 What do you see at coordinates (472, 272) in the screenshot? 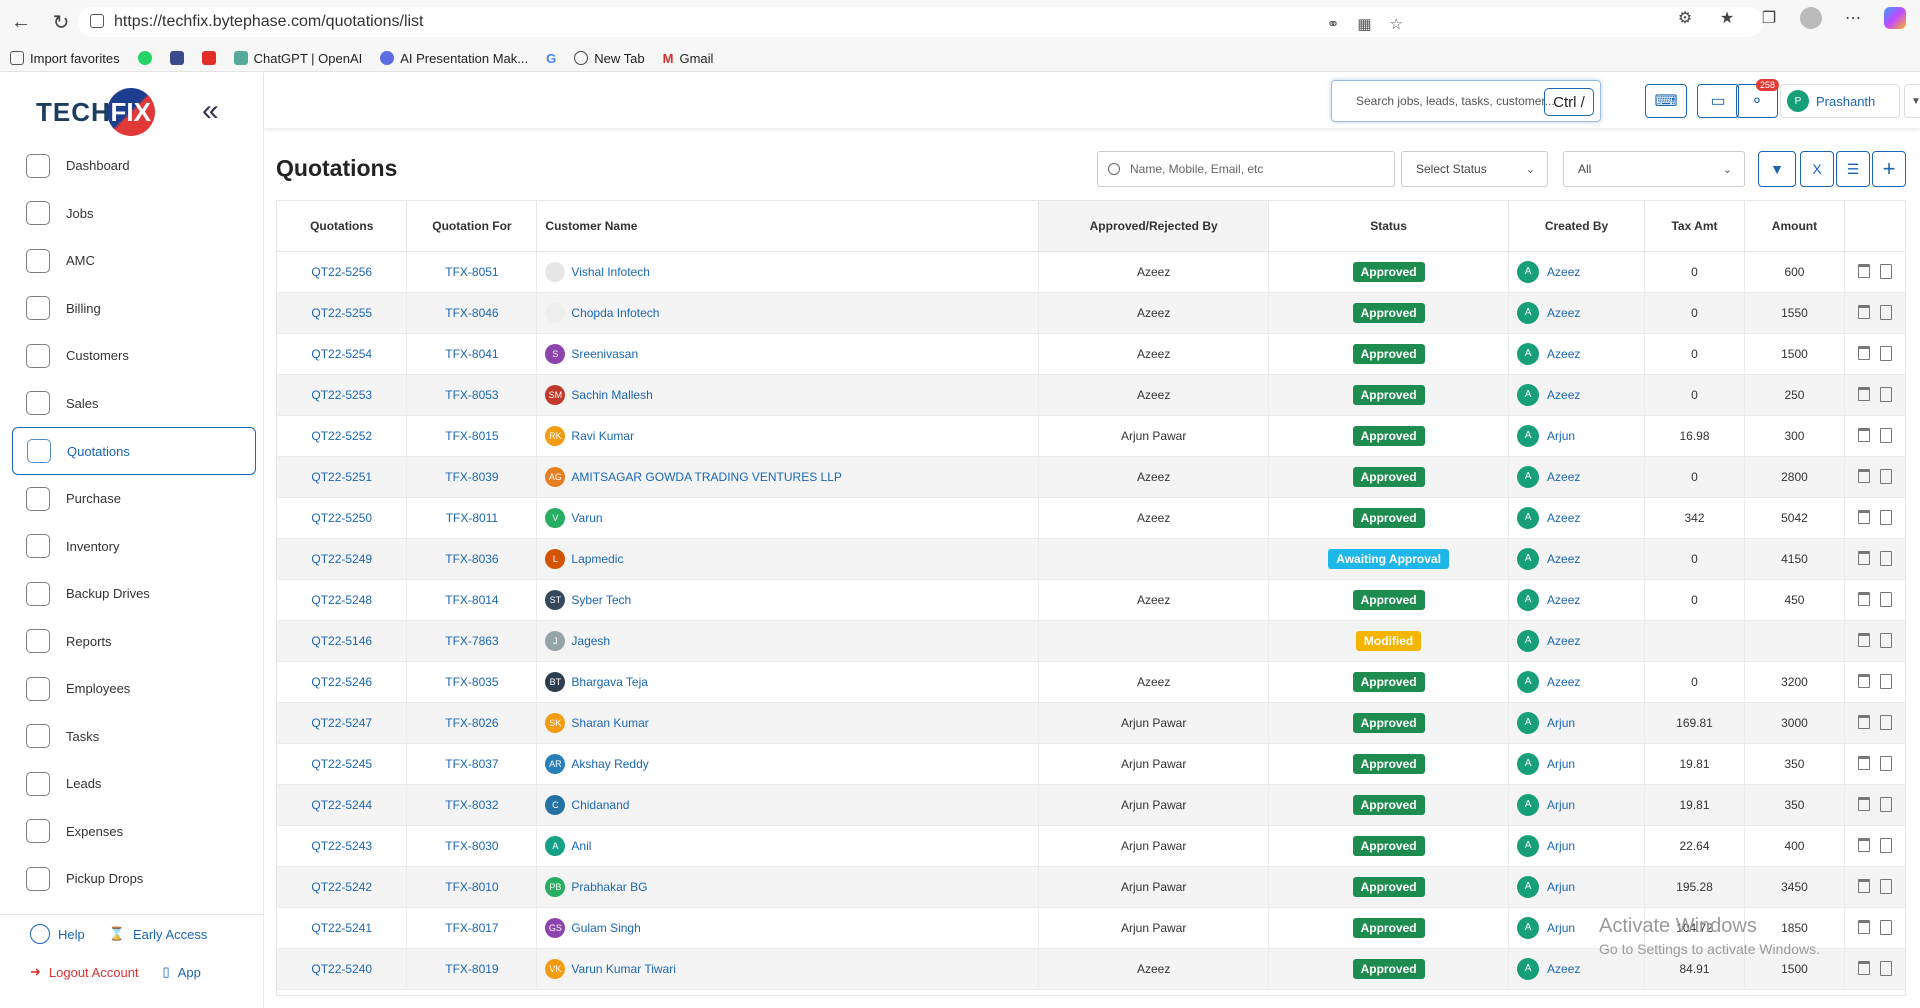
I see `job-id-link: TFX-8051` at bounding box center [472, 272].